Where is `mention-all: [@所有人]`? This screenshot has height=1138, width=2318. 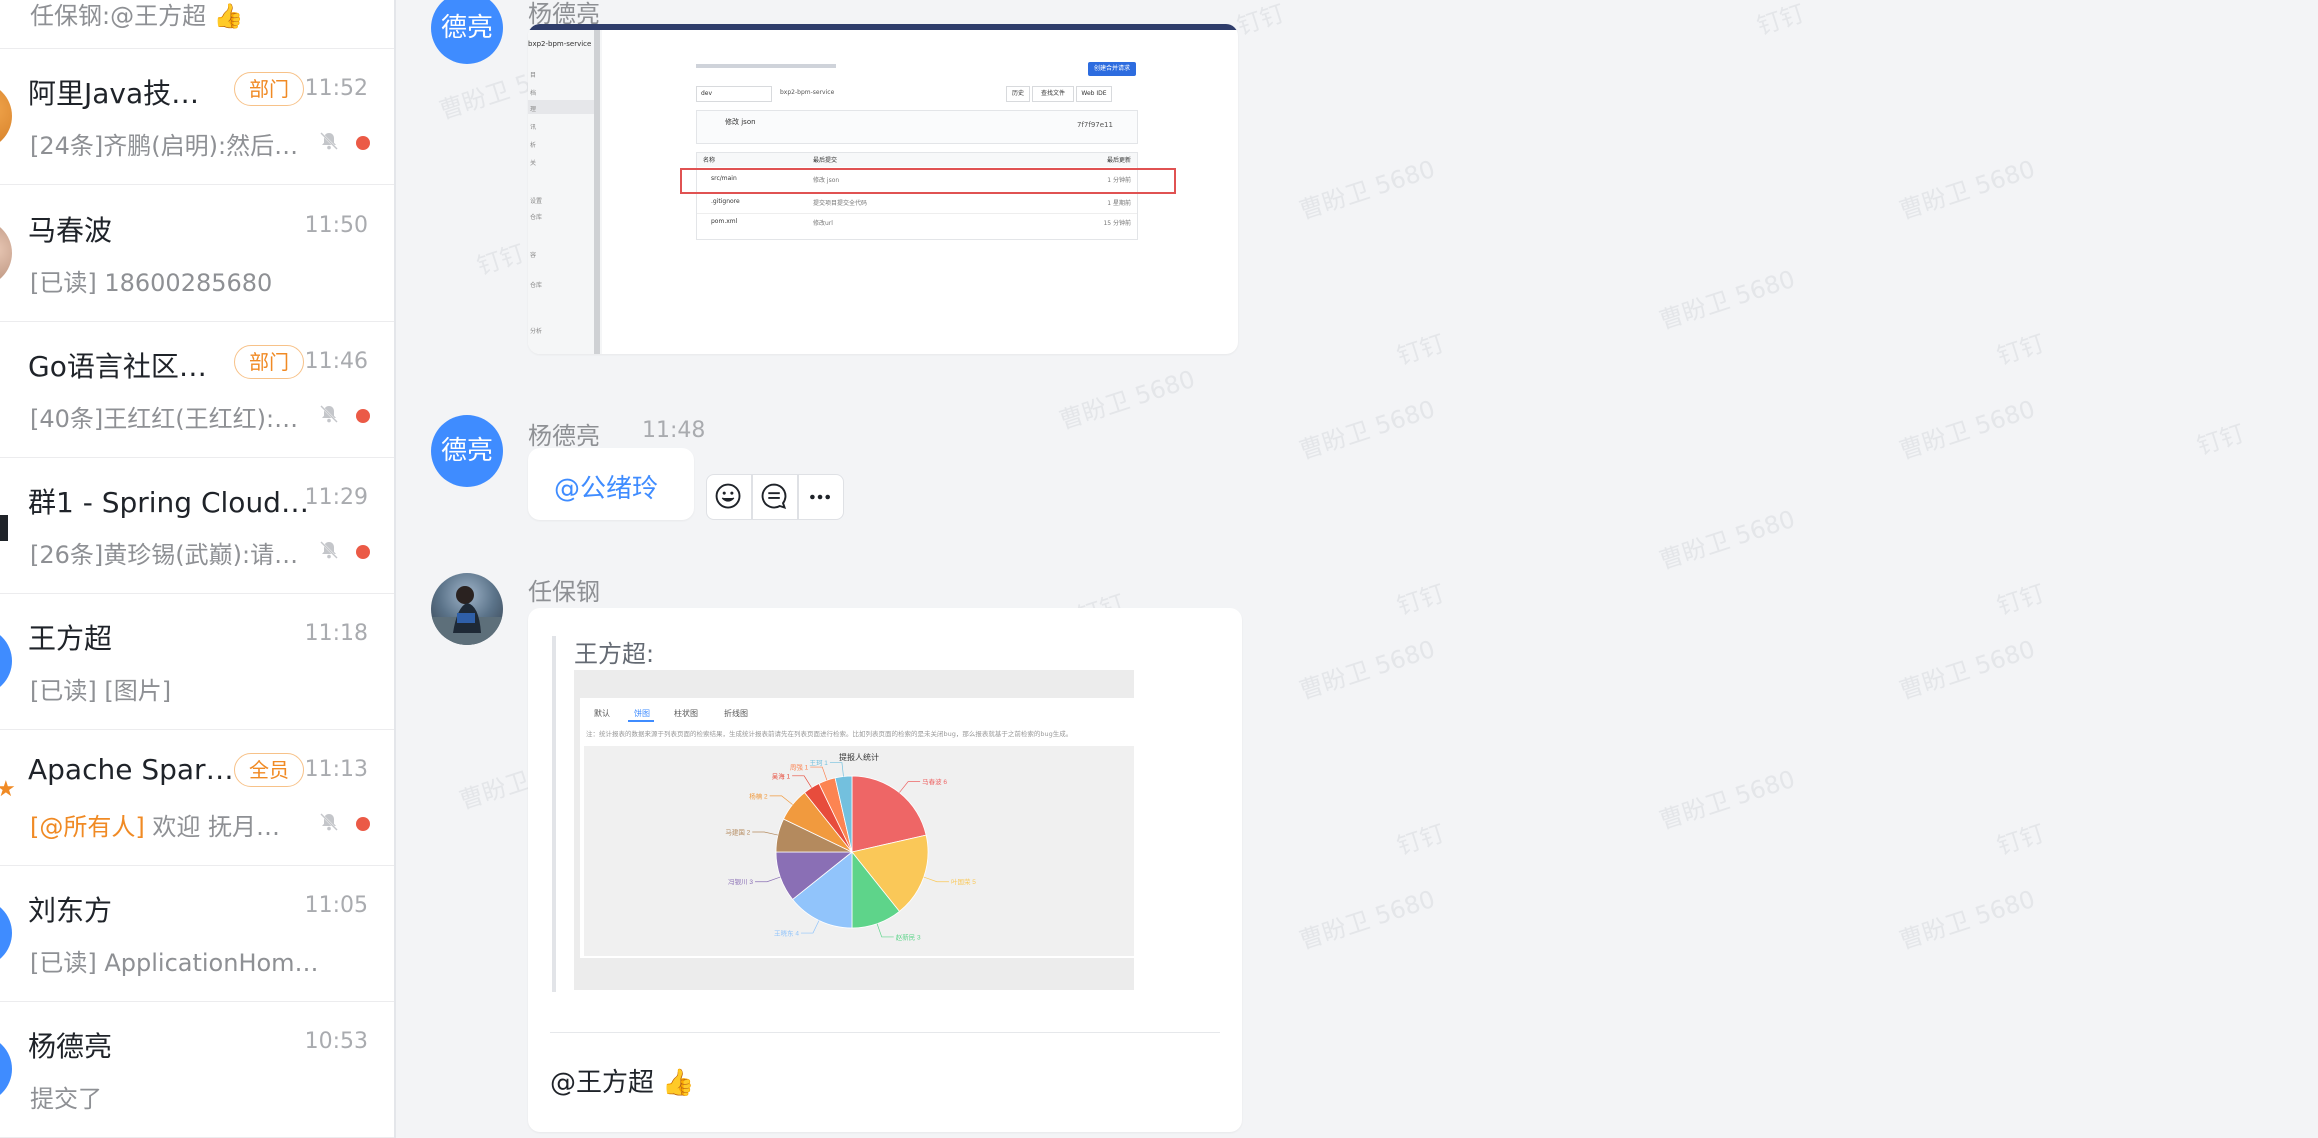
mention-all: [@所有人] is located at coordinates (87, 827).